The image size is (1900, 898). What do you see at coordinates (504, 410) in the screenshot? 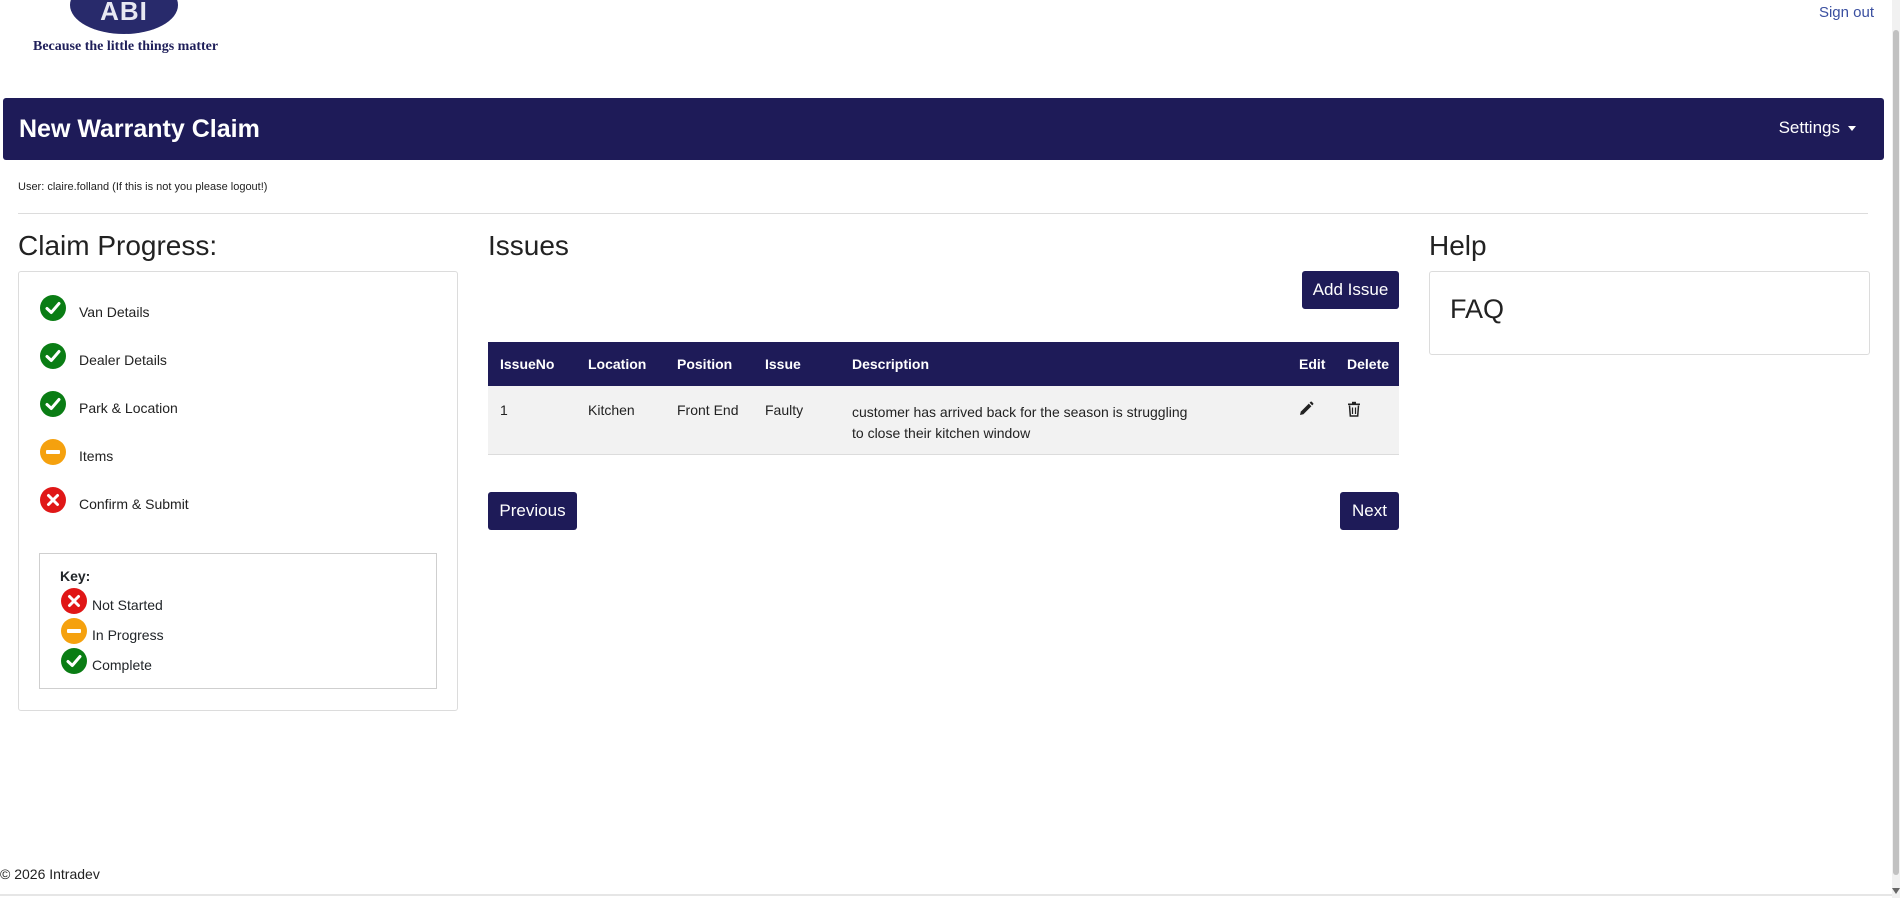
I see `cell-issue-no: 1` at bounding box center [504, 410].